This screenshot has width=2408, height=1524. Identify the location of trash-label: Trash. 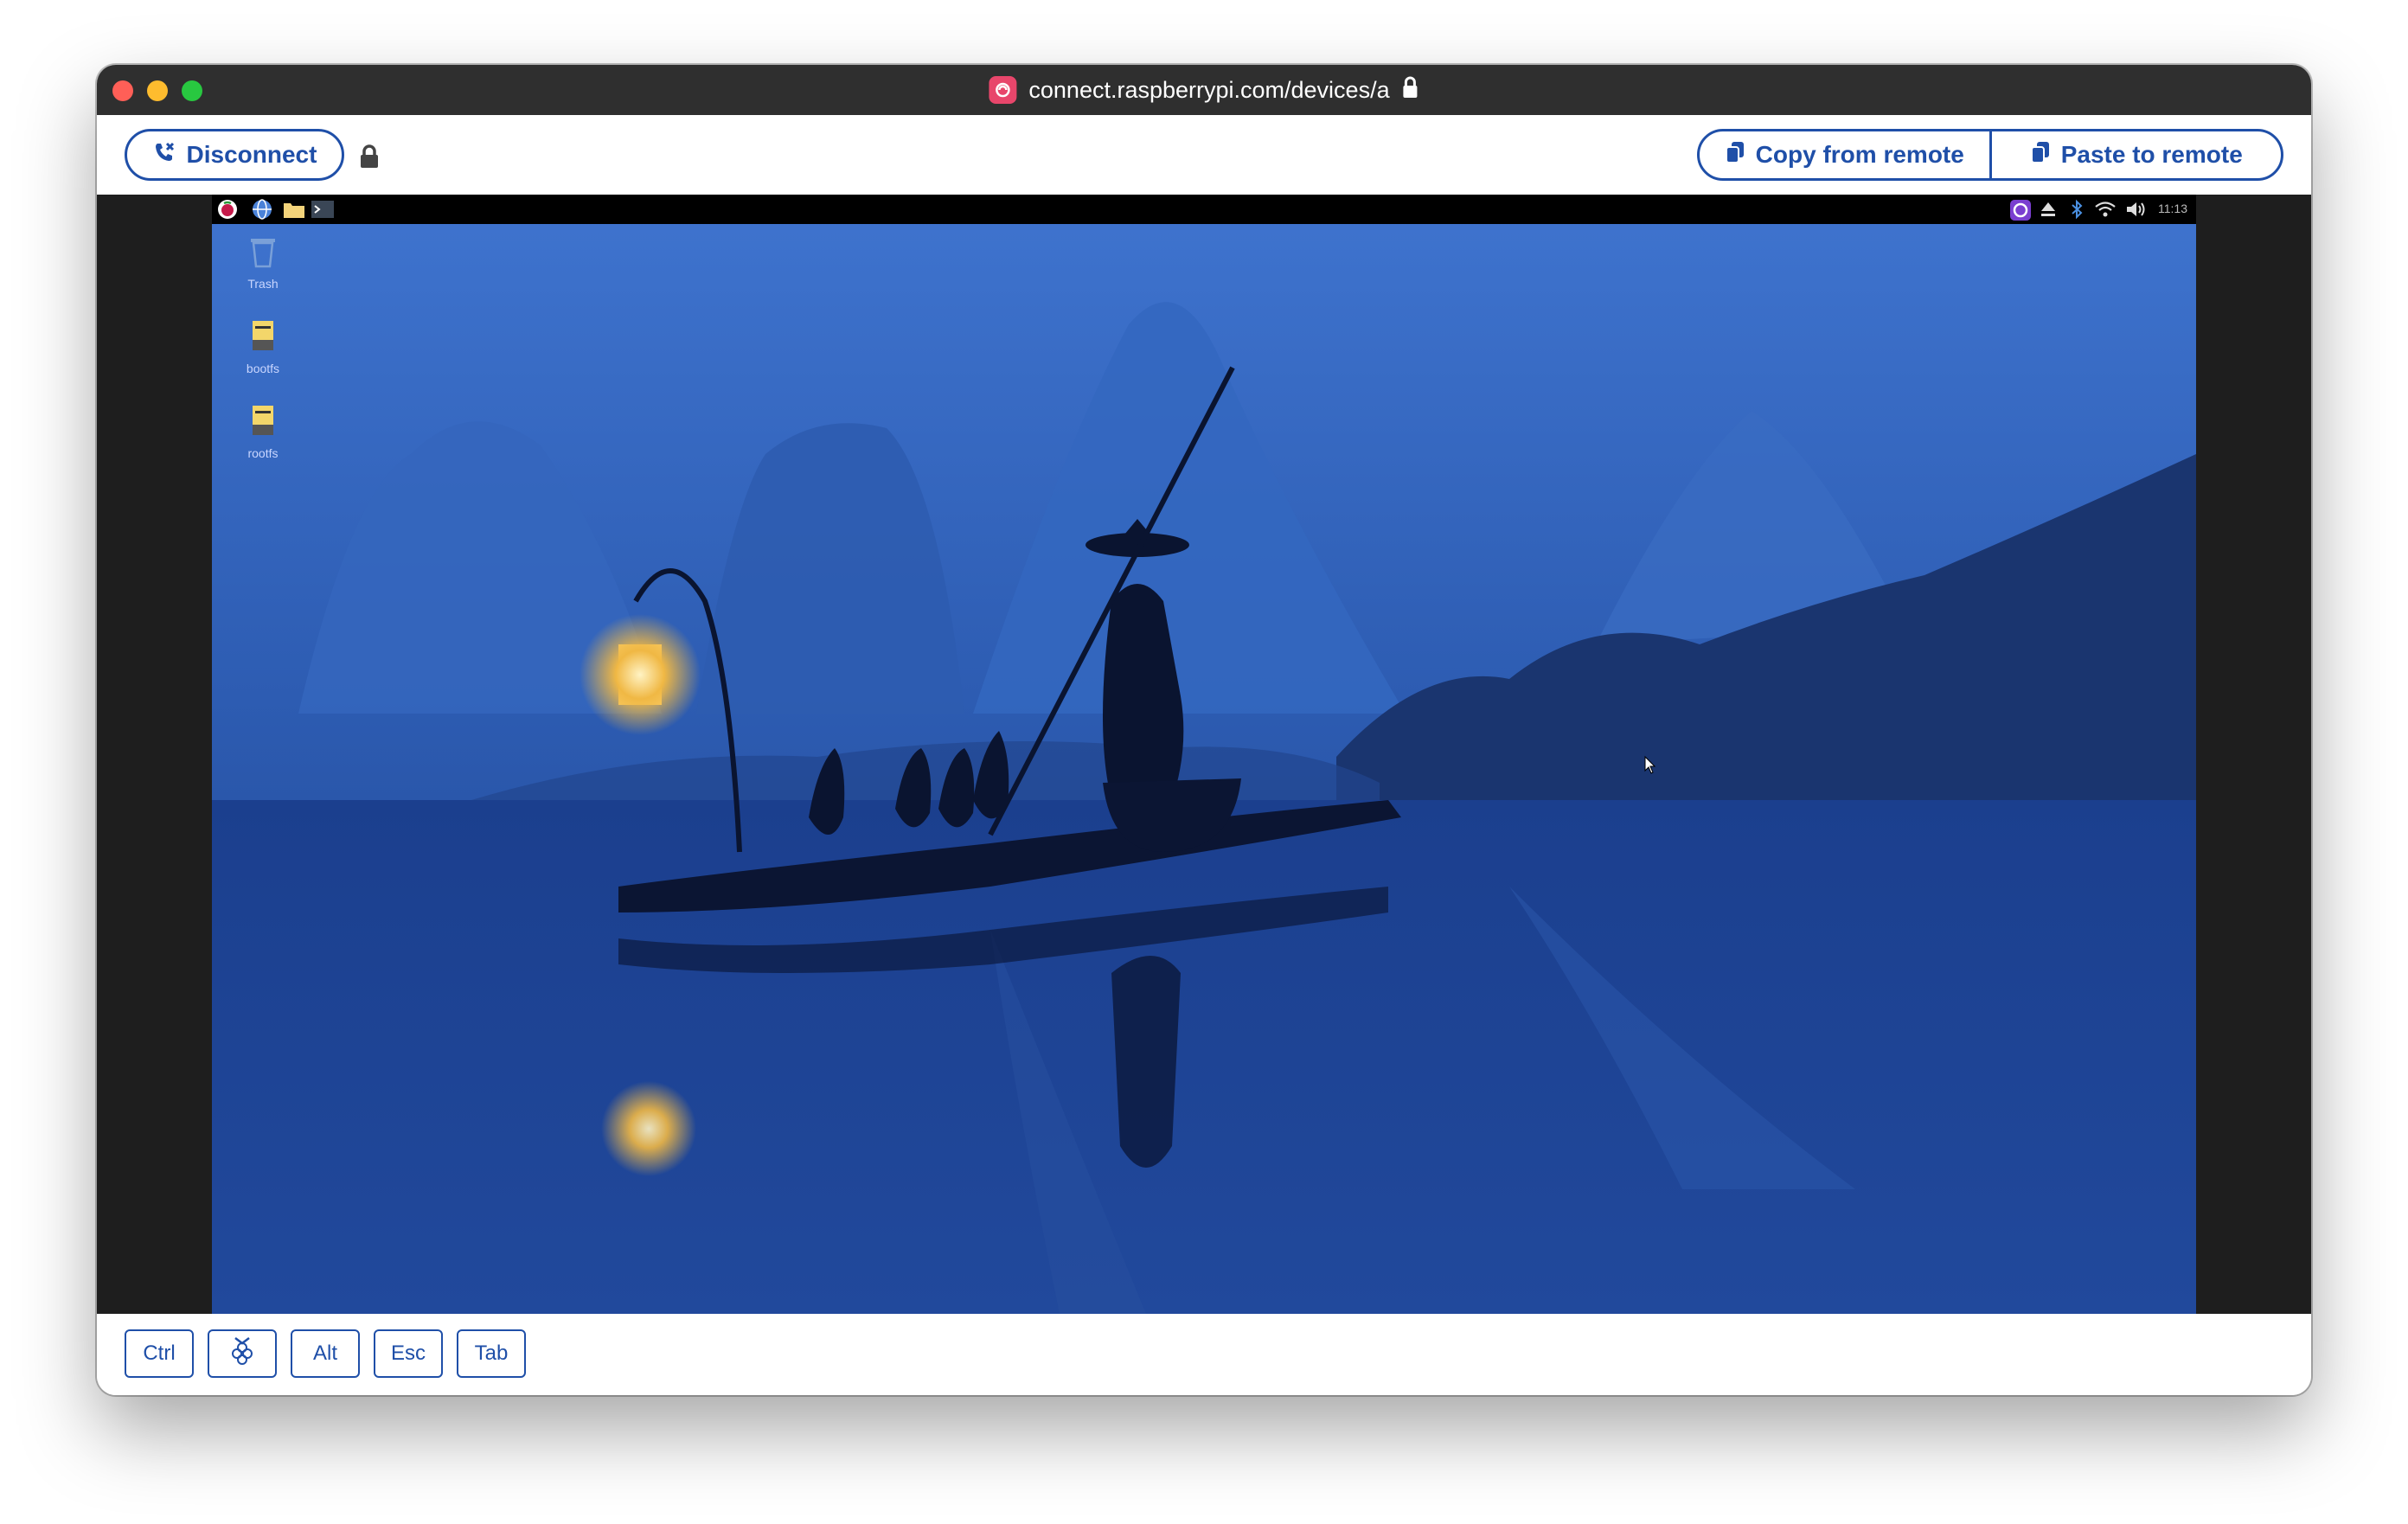
(263, 284).